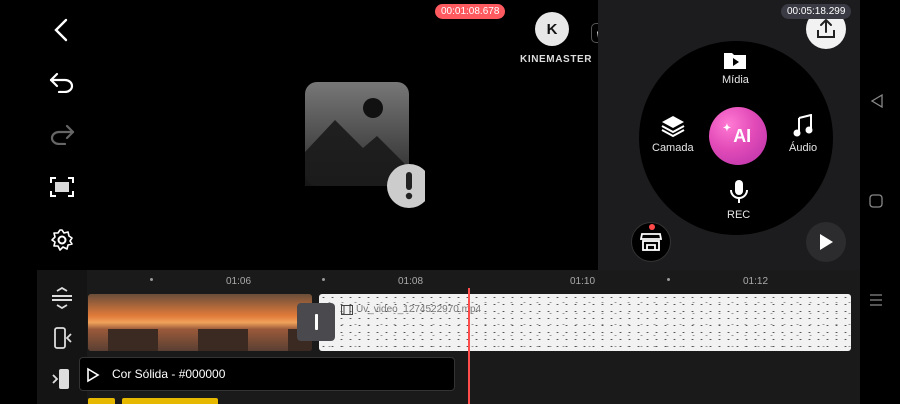  What do you see at coordinates (727, 128) in the screenshot?
I see `ai-sparkle-icon: ✦` at bounding box center [727, 128].